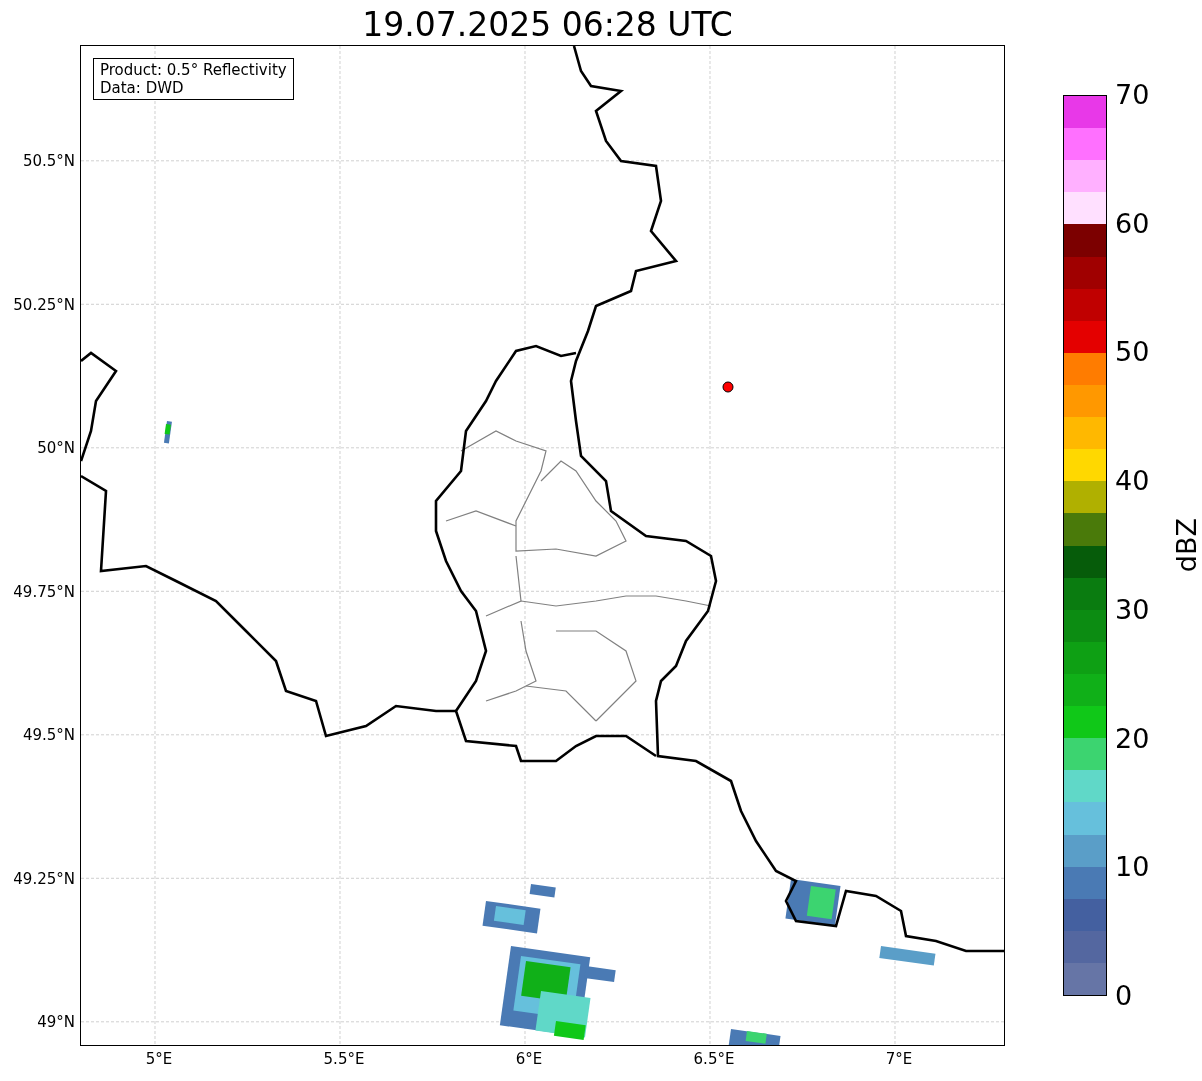  What do you see at coordinates (1133, 738) in the screenshot?
I see `scale-label: 20` at bounding box center [1133, 738].